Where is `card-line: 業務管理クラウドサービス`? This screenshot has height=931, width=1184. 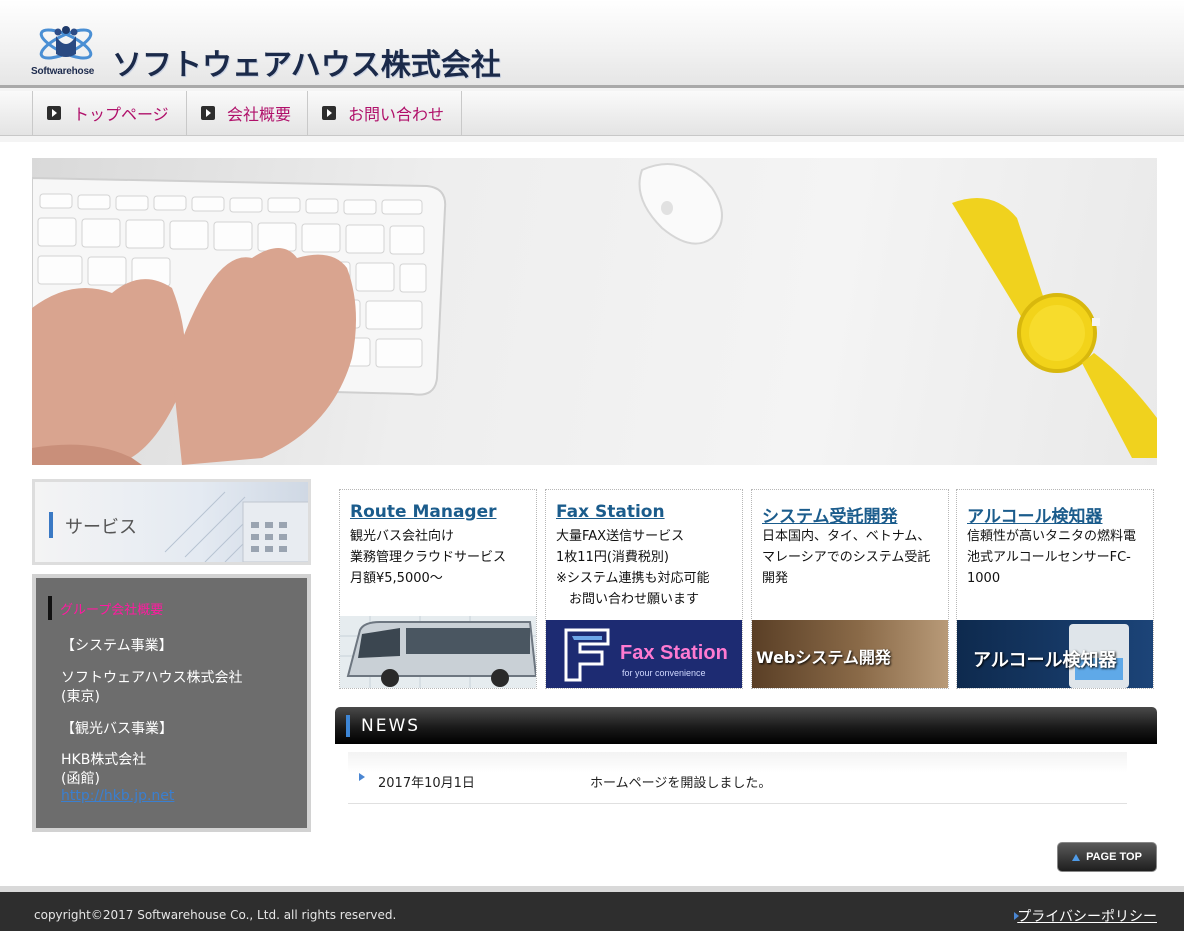
card-line: 業務管理クラウドサービス is located at coordinates (428, 557).